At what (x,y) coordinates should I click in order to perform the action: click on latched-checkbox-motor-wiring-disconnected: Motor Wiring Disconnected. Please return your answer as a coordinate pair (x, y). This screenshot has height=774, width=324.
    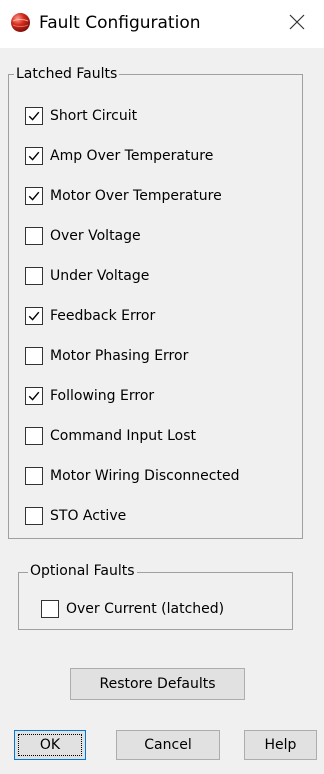
    Looking at the image, I should click on (132, 476).